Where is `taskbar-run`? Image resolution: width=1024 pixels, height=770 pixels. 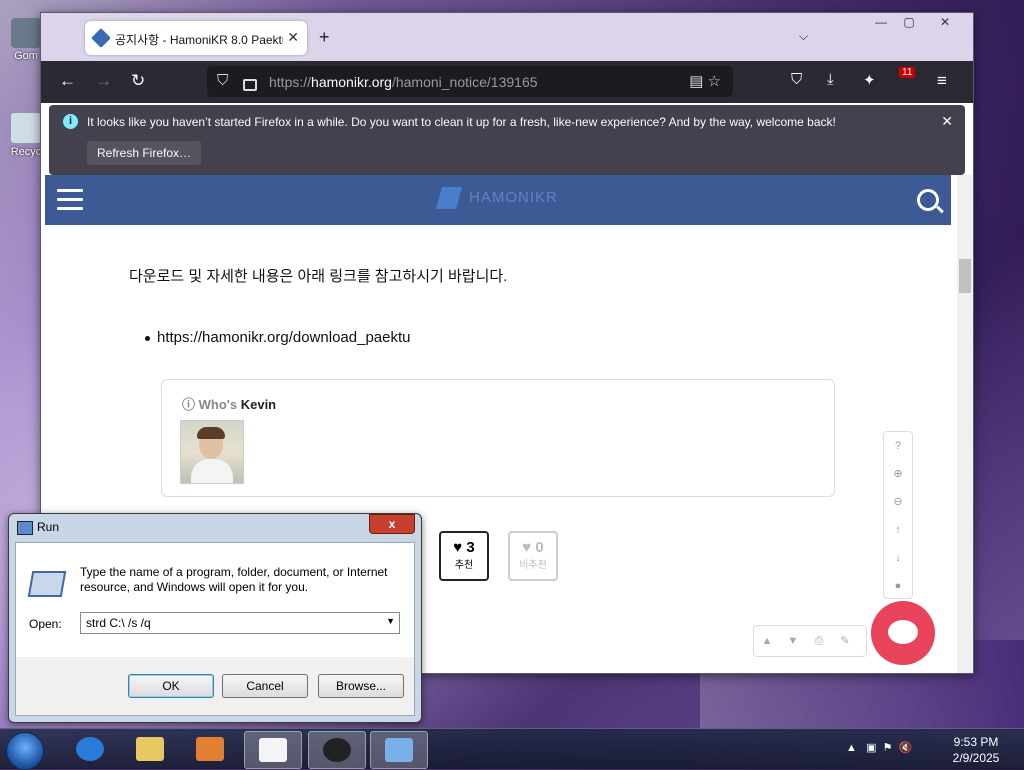
taskbar-run is located at coordinates (399, 750).